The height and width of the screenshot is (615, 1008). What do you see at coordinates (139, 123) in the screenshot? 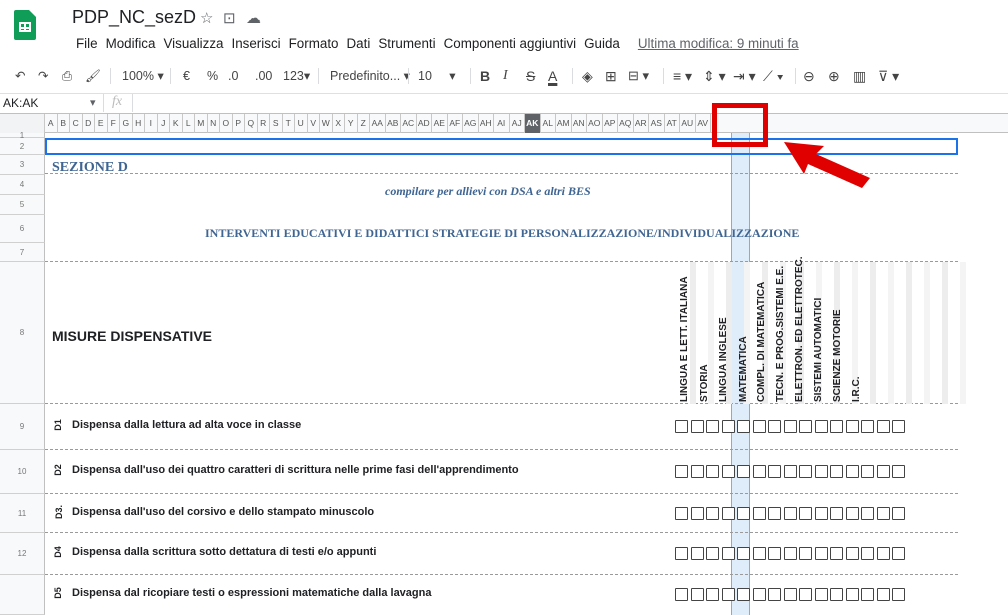
I see `column-header-h: H` at bounding box center [139, 123].